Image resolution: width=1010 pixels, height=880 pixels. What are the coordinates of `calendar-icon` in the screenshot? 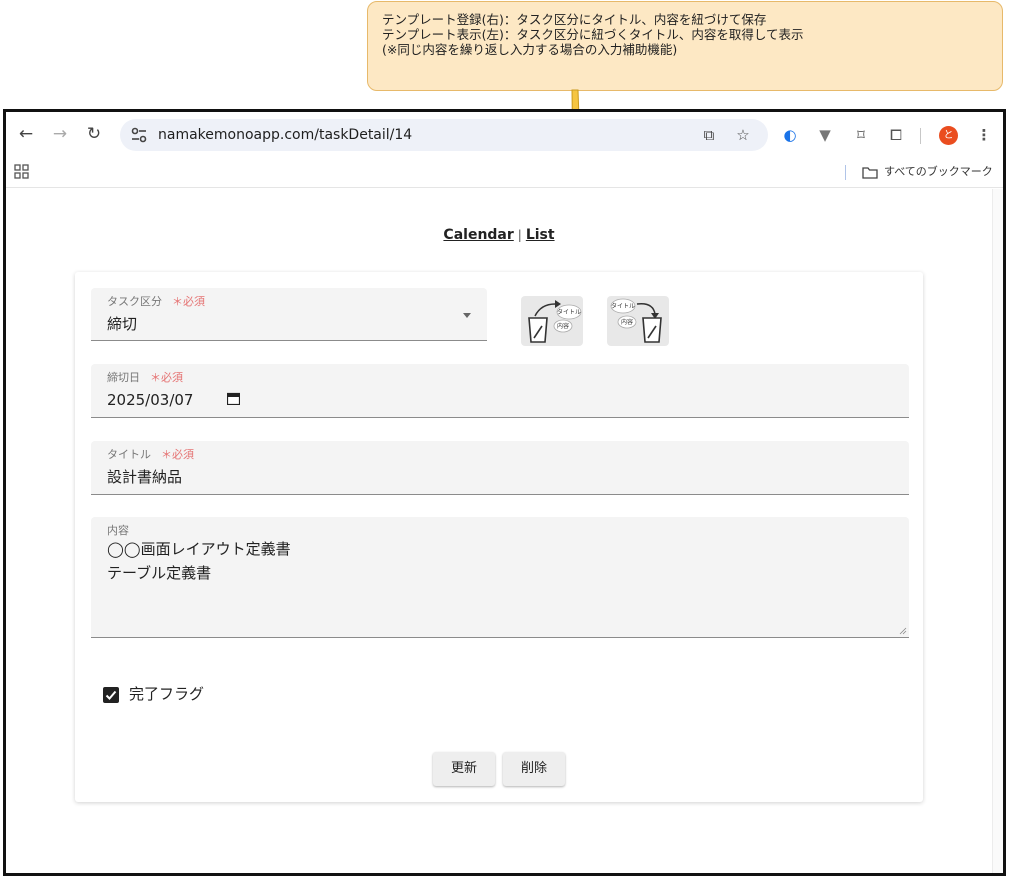 It's located at (233, 398).